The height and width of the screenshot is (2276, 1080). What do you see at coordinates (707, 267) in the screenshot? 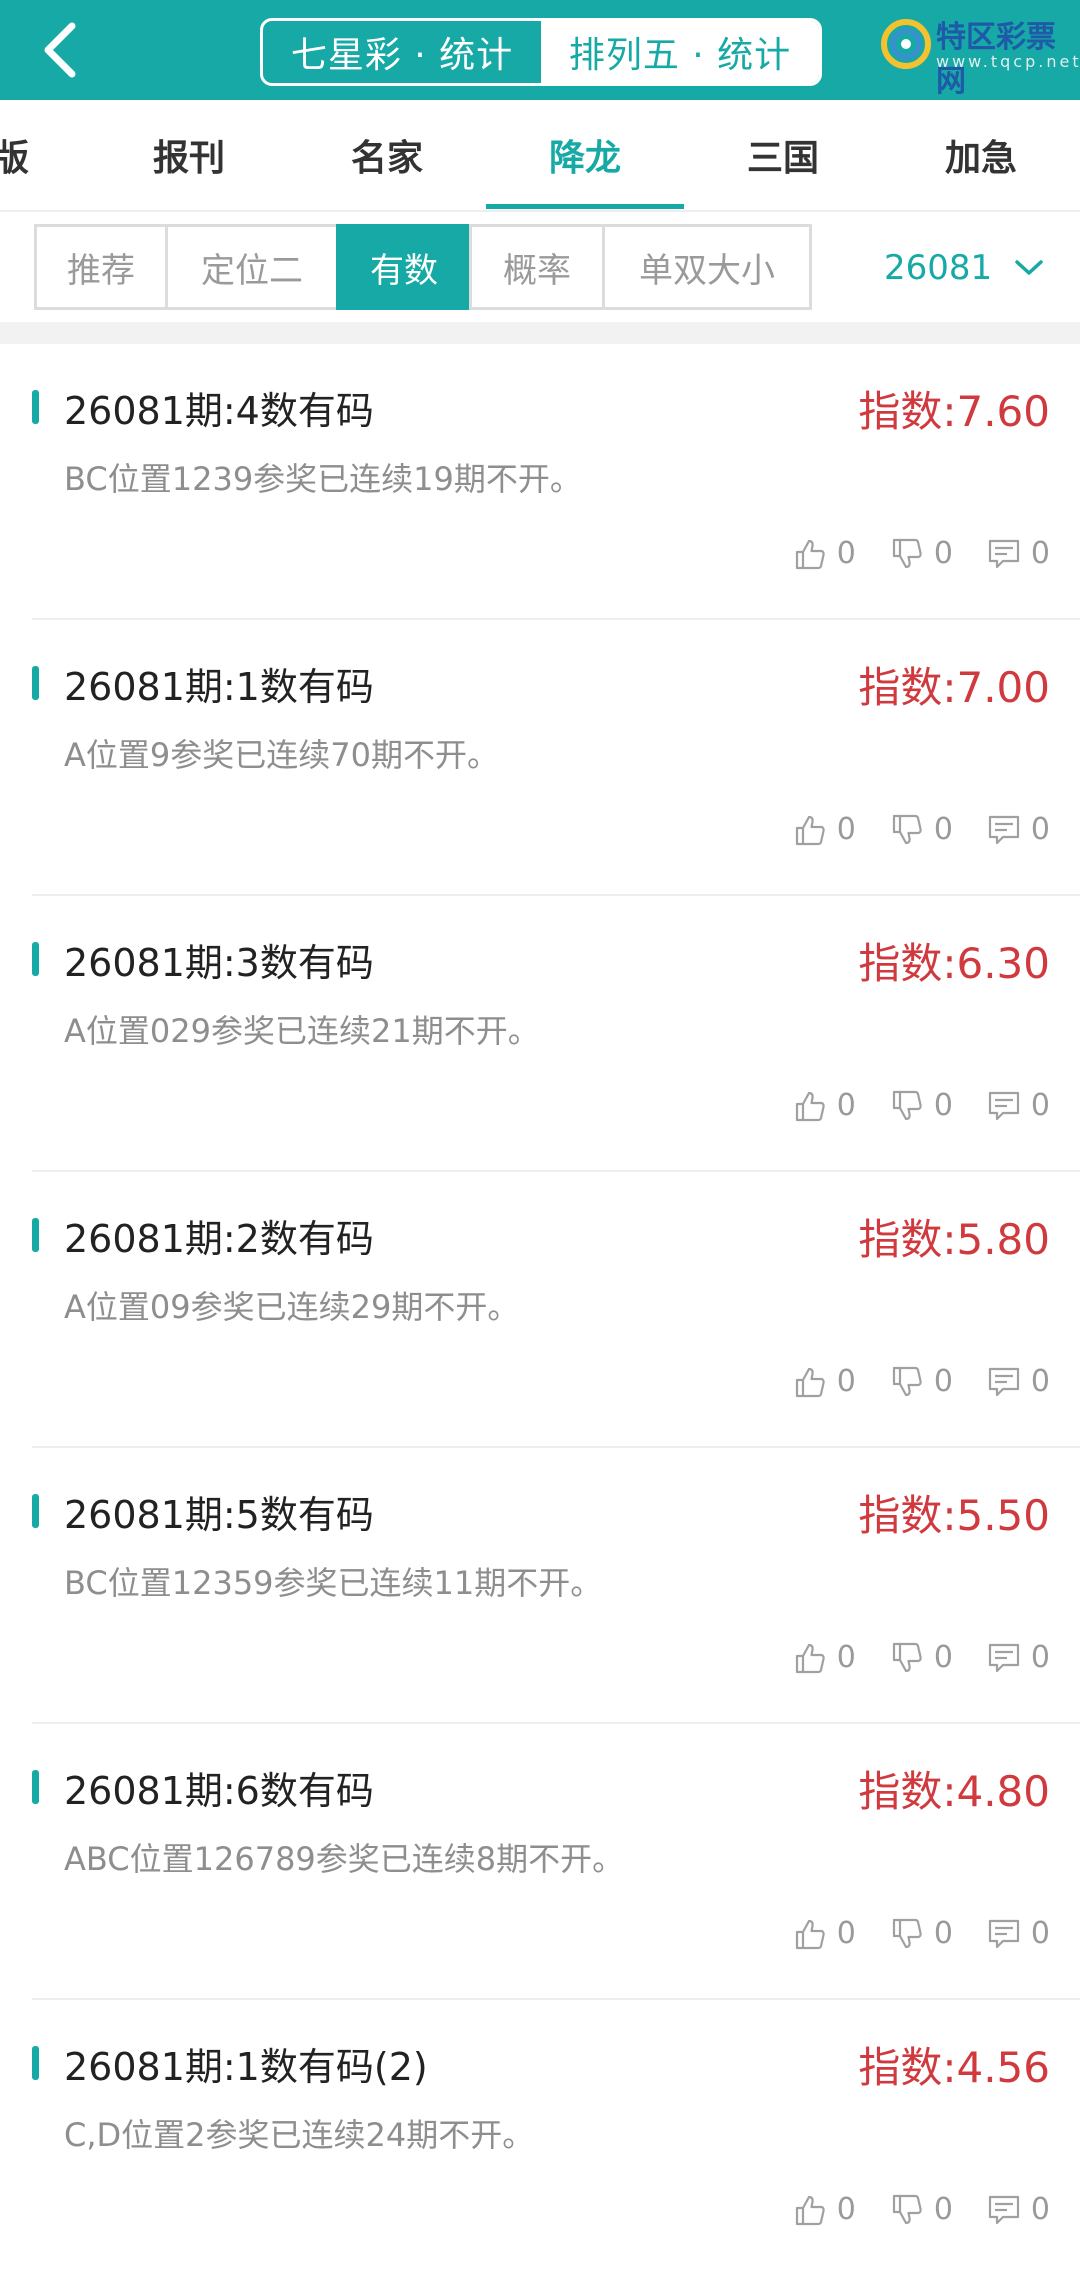
I see `subtab-danshuangdaxiao: 单双大小` at bounding box center [707, 267].